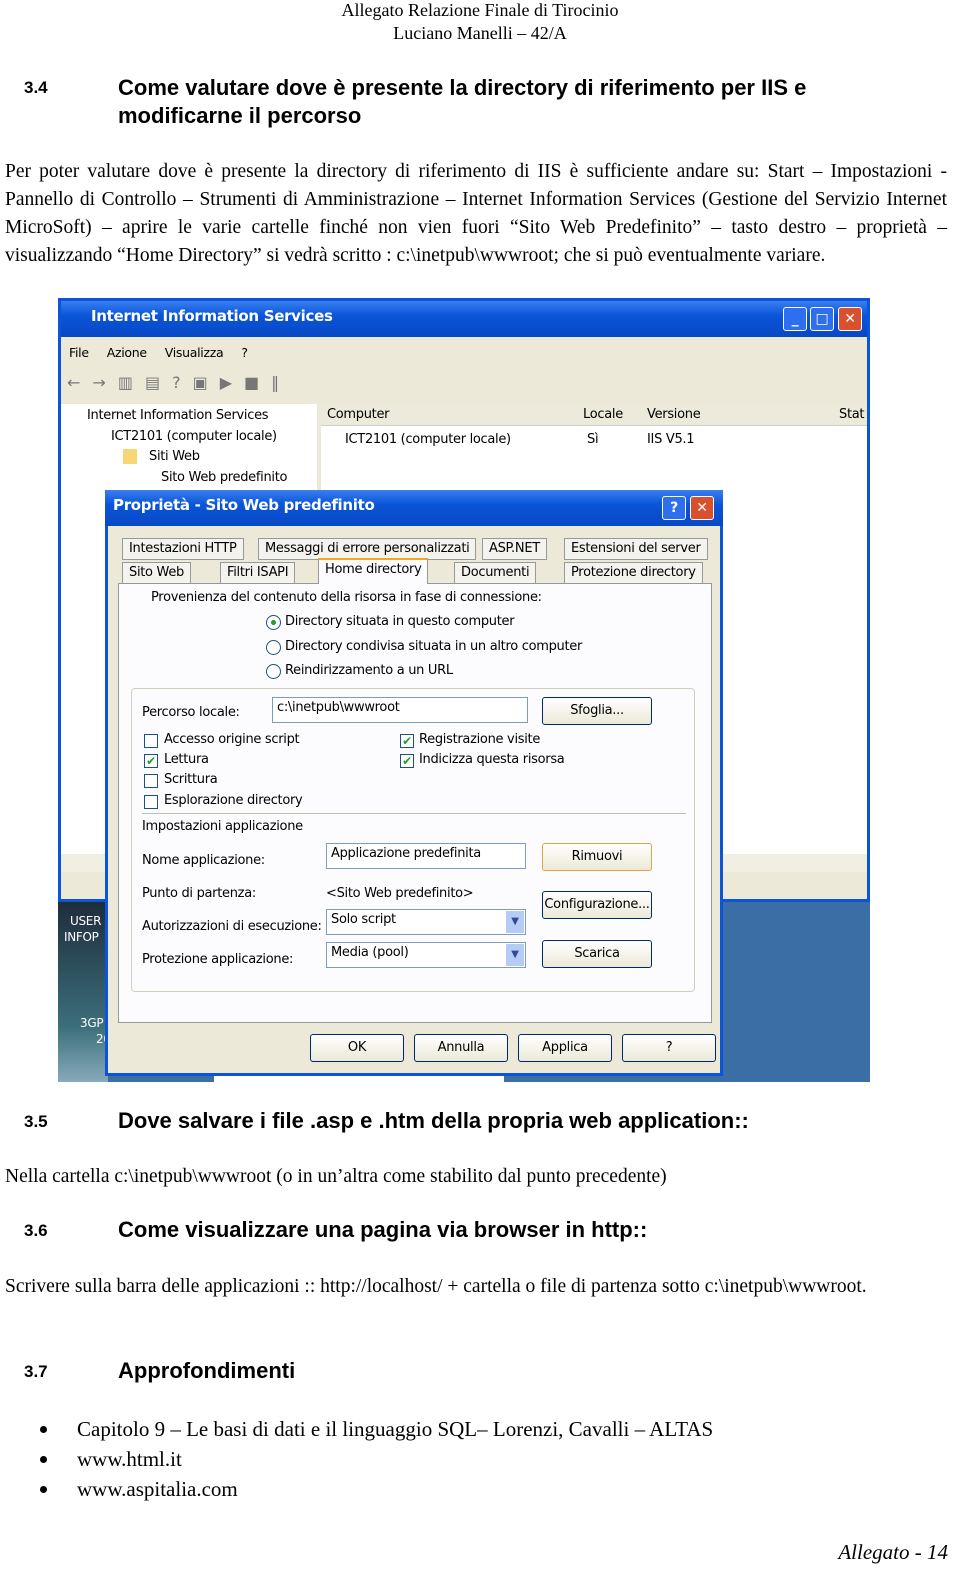 This screenshot has width=960, height=1584. Describe the element at coordinates (273, 622) in the screenshot. I see `radio-local-directory` at that location.